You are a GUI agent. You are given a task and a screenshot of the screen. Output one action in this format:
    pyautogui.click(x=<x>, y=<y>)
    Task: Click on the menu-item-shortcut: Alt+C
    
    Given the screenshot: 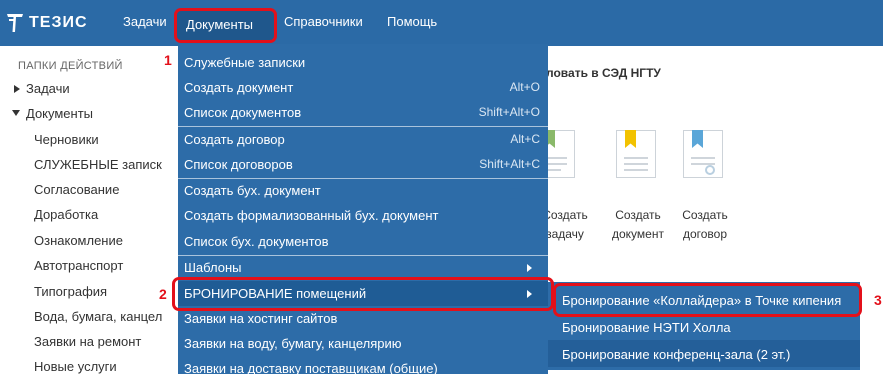 What is the action you would take?
    pyautogui.click(x=525, y=139)
    